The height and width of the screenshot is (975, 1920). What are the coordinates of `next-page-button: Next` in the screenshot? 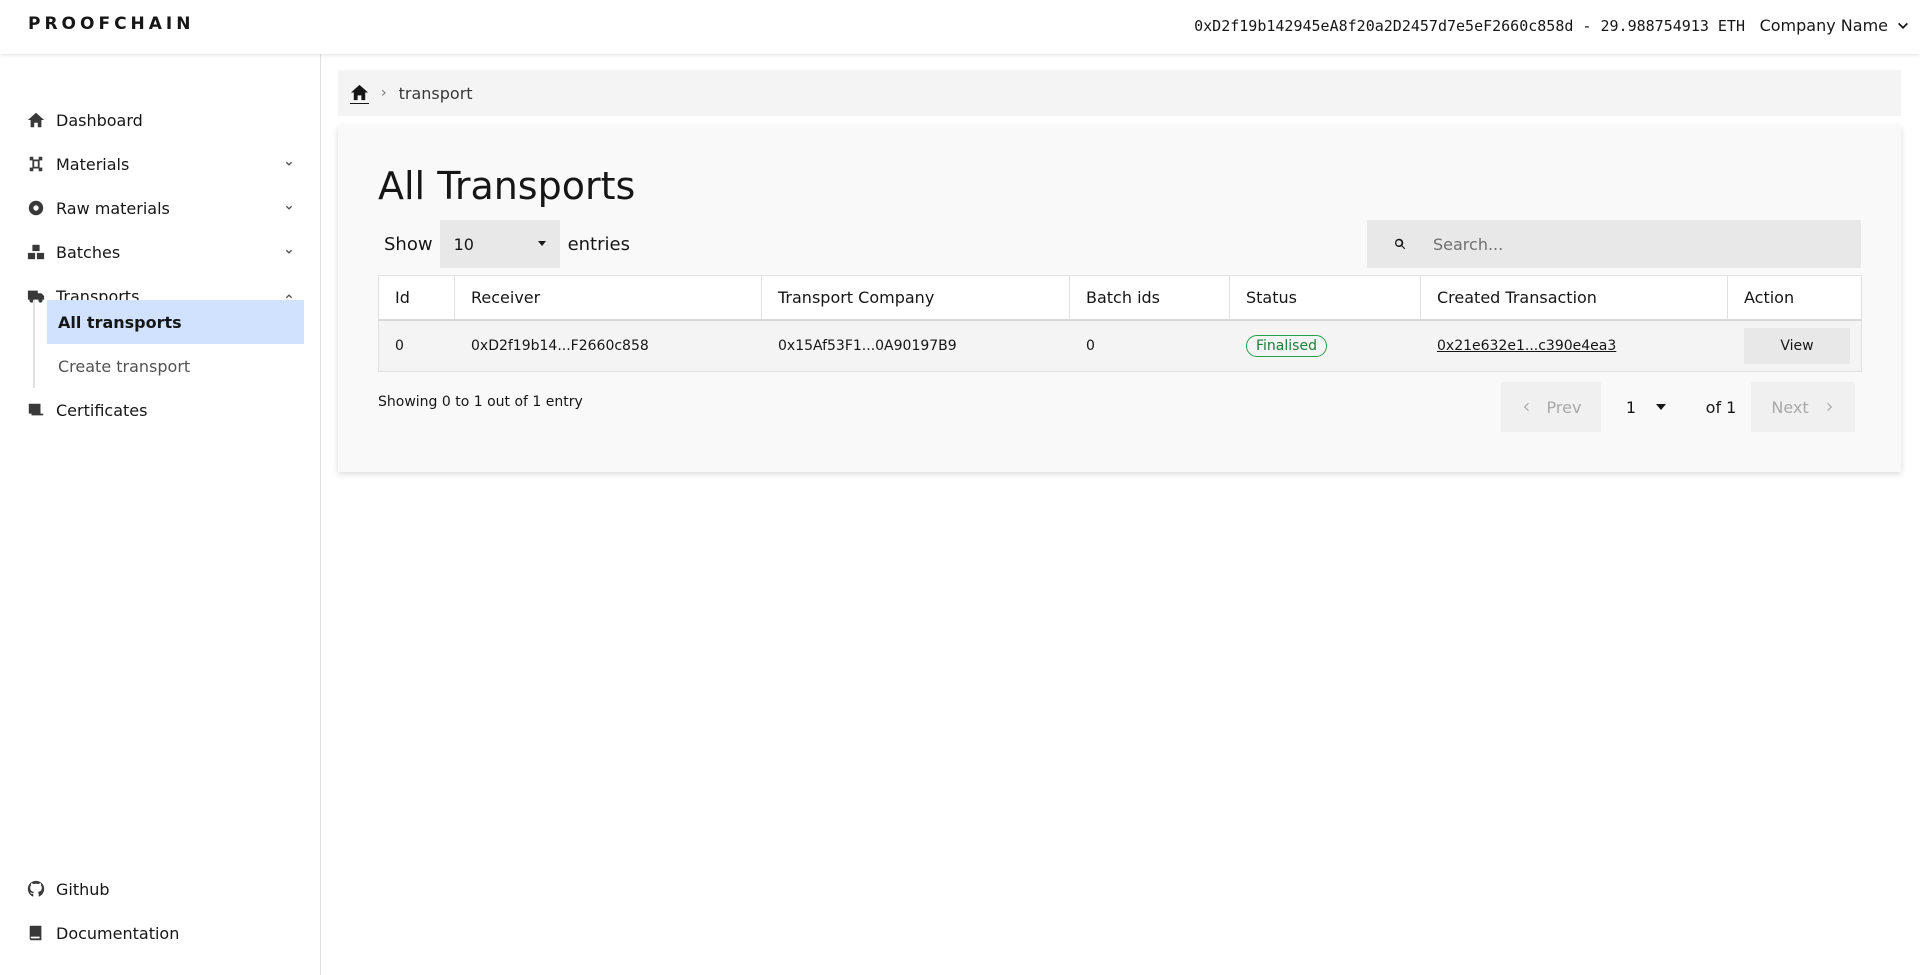 It's located at (1803, 407).